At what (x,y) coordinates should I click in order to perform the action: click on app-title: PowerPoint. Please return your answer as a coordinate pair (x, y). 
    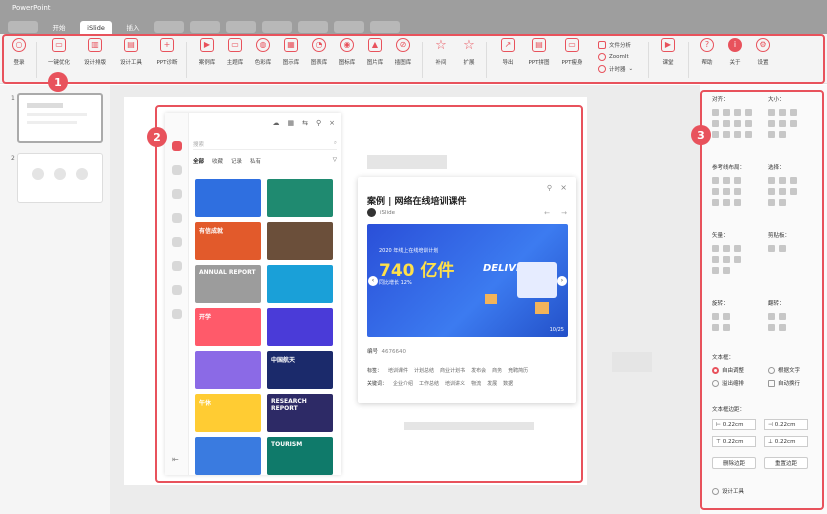
    Looking at the image, I should click on (31, 8).